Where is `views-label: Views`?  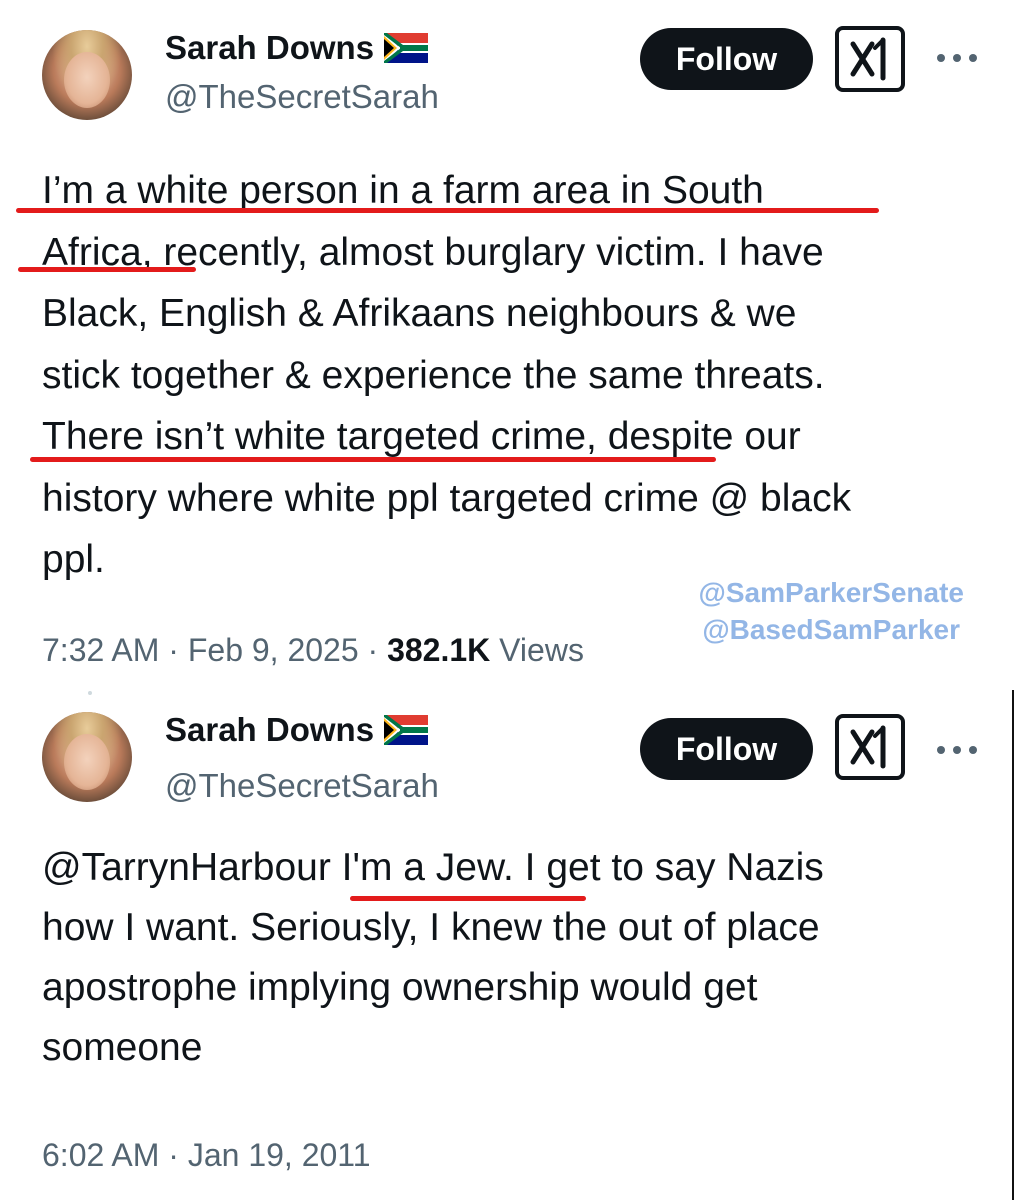 views-label: Views is located at coordinates (541, 650).